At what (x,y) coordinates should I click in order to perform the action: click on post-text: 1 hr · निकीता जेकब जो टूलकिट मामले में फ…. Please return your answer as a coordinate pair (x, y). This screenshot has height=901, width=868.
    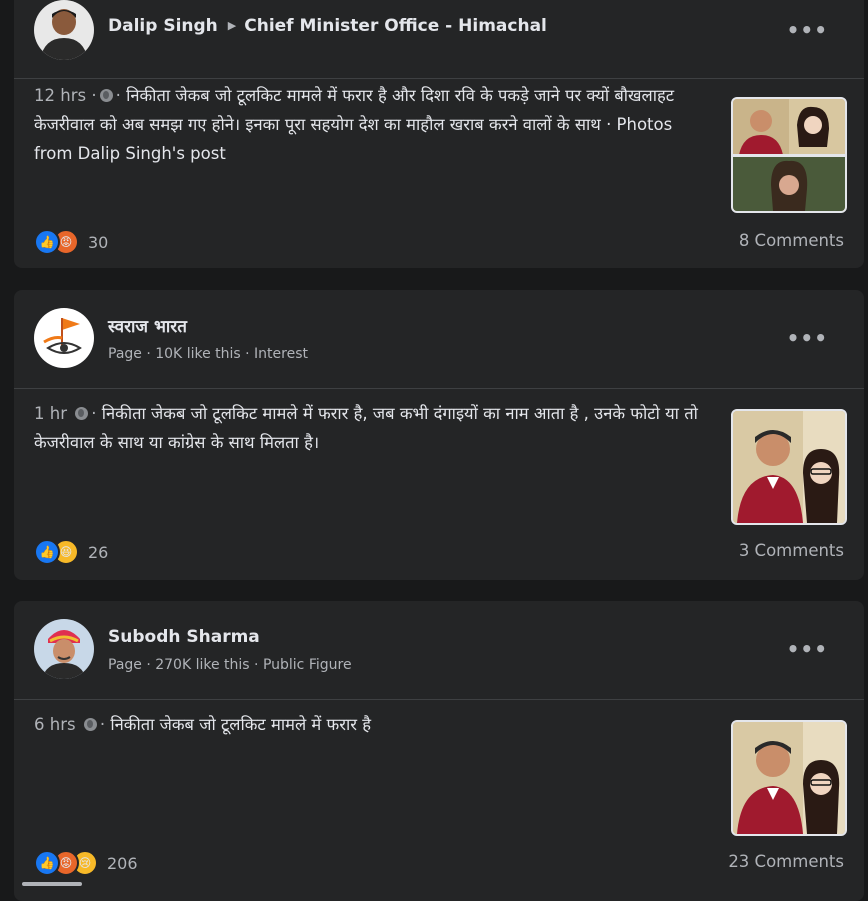
    Looking at the image, I should click on (374, 428).